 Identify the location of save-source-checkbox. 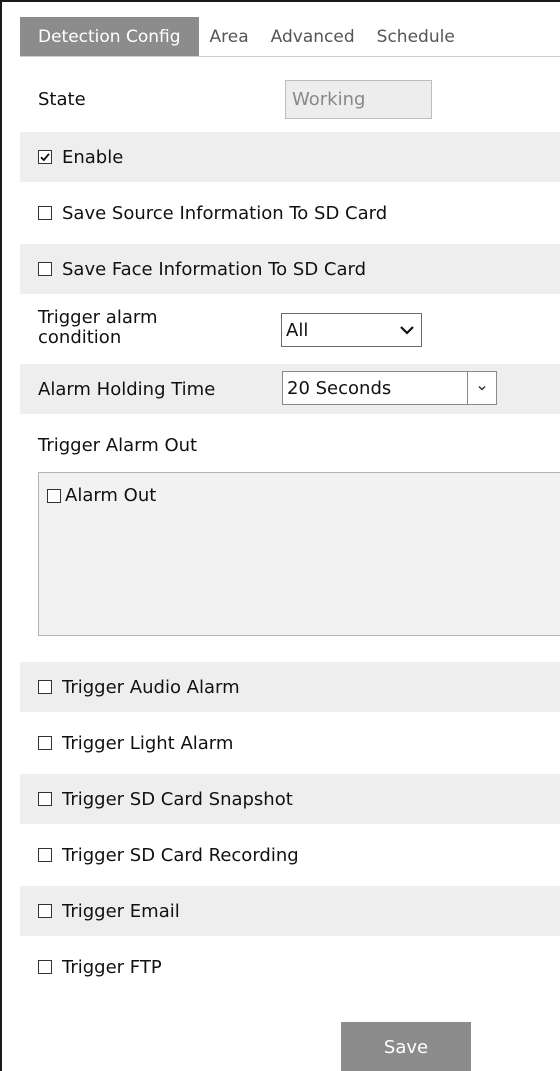
(45, 213).